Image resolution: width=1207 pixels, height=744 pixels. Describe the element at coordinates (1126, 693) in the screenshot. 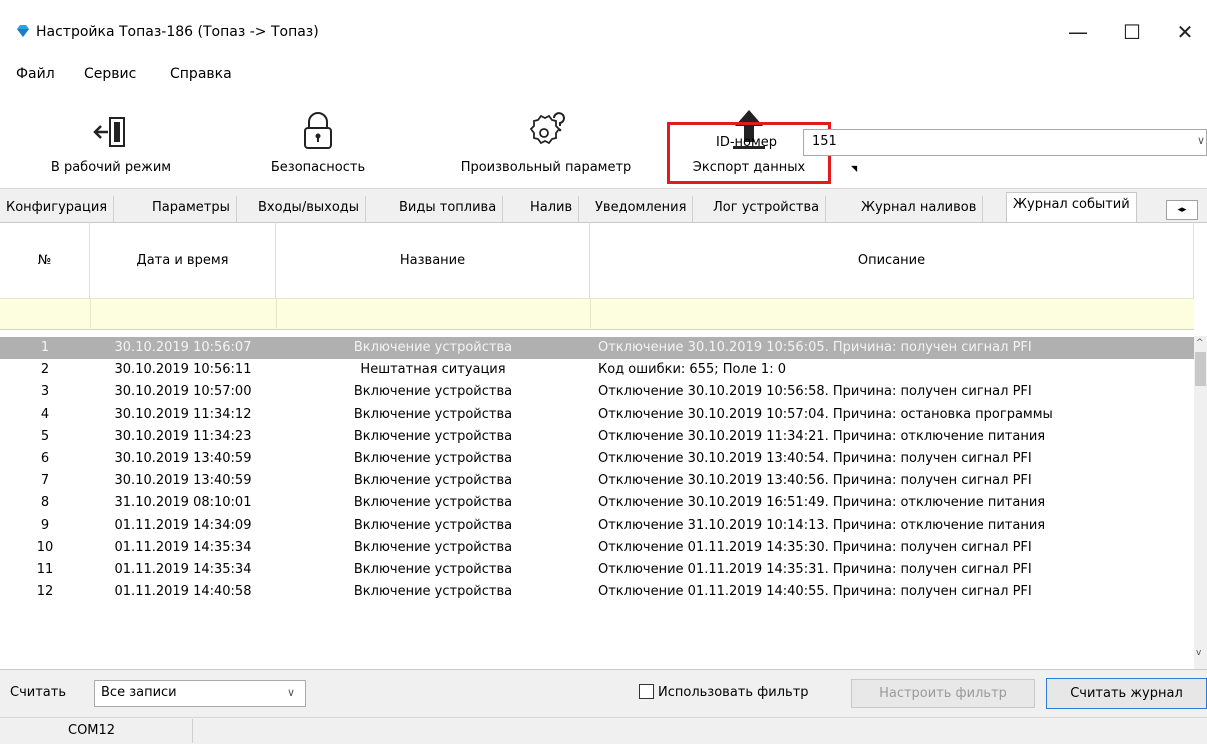

I see `read-journal-button: Считать журнал` at that location.